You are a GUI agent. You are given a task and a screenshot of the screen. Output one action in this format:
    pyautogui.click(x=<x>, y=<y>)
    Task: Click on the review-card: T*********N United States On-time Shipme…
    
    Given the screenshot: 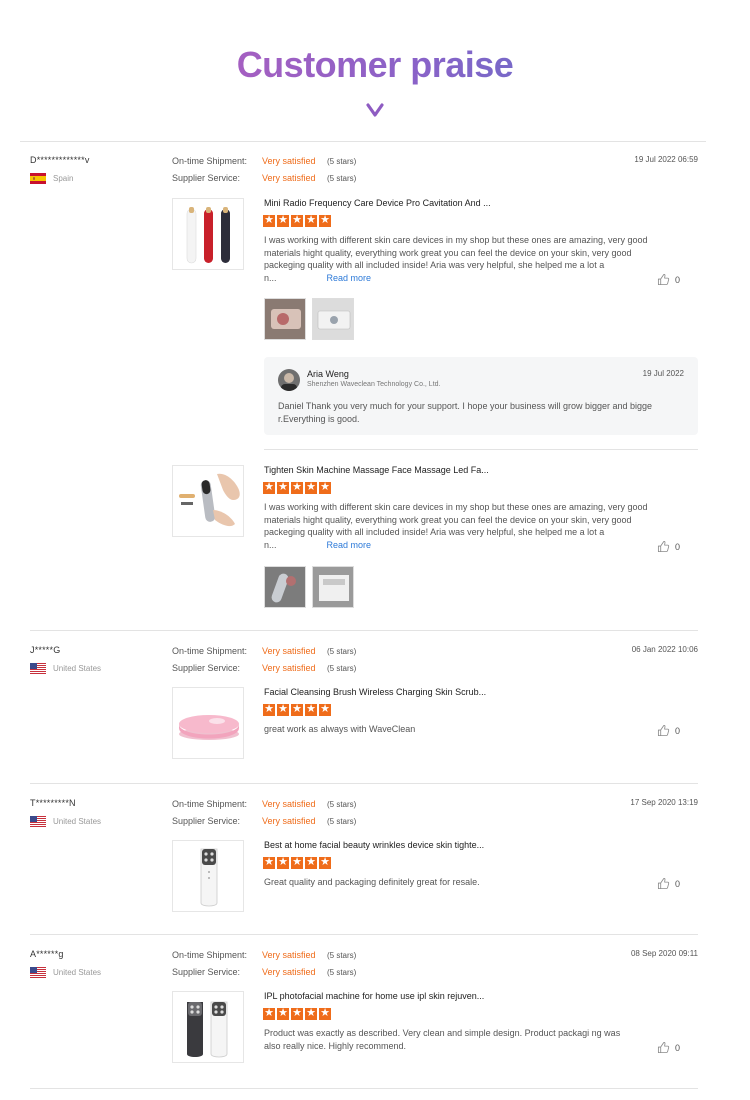 What is the action you would take?
    pyautogui.click(x=364, y=866)
    